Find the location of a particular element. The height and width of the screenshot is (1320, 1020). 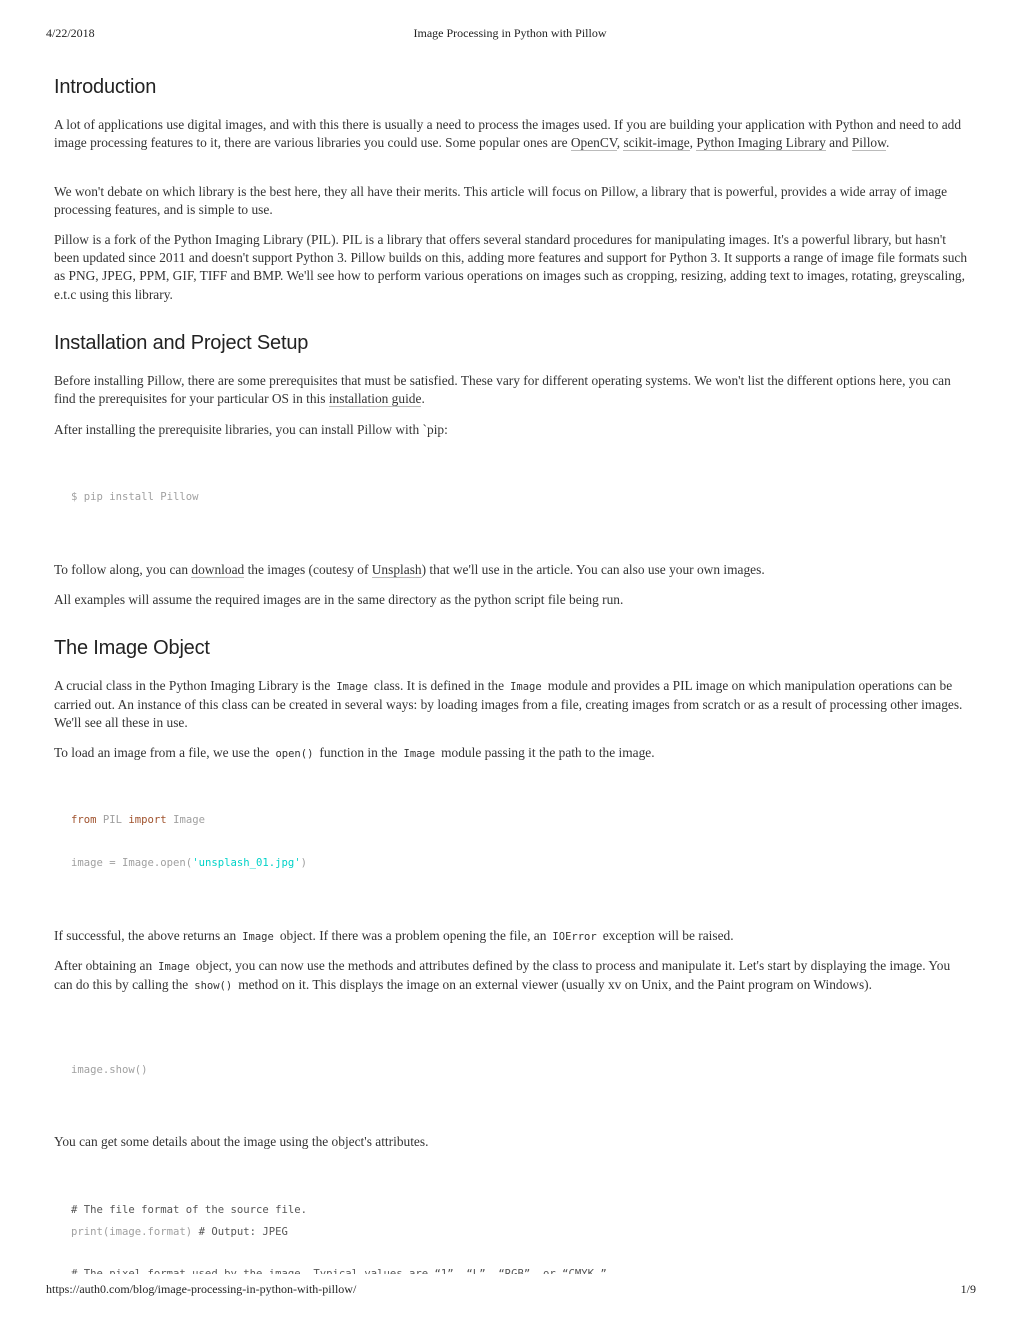

code-string: 'unsplash_01.jpg' is located at coordinates (246, 863).